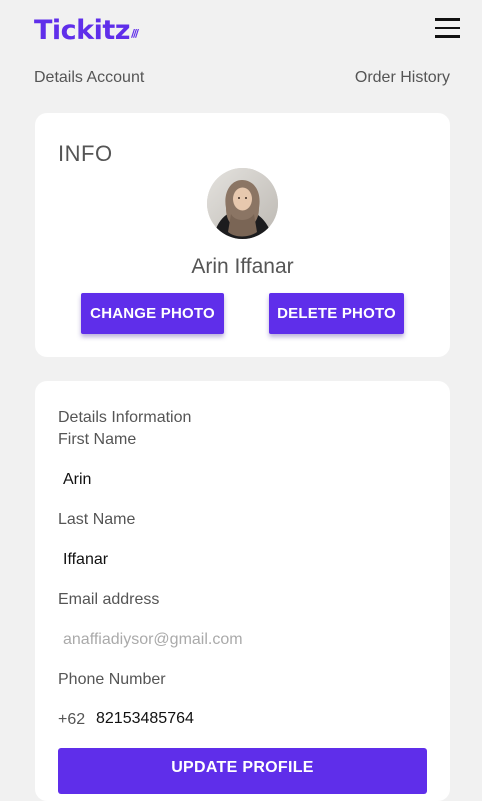 Image resolution: width=482 pixels, height=801 pixels. I want to click on phone-field: 82153485764, so click(145, 719).